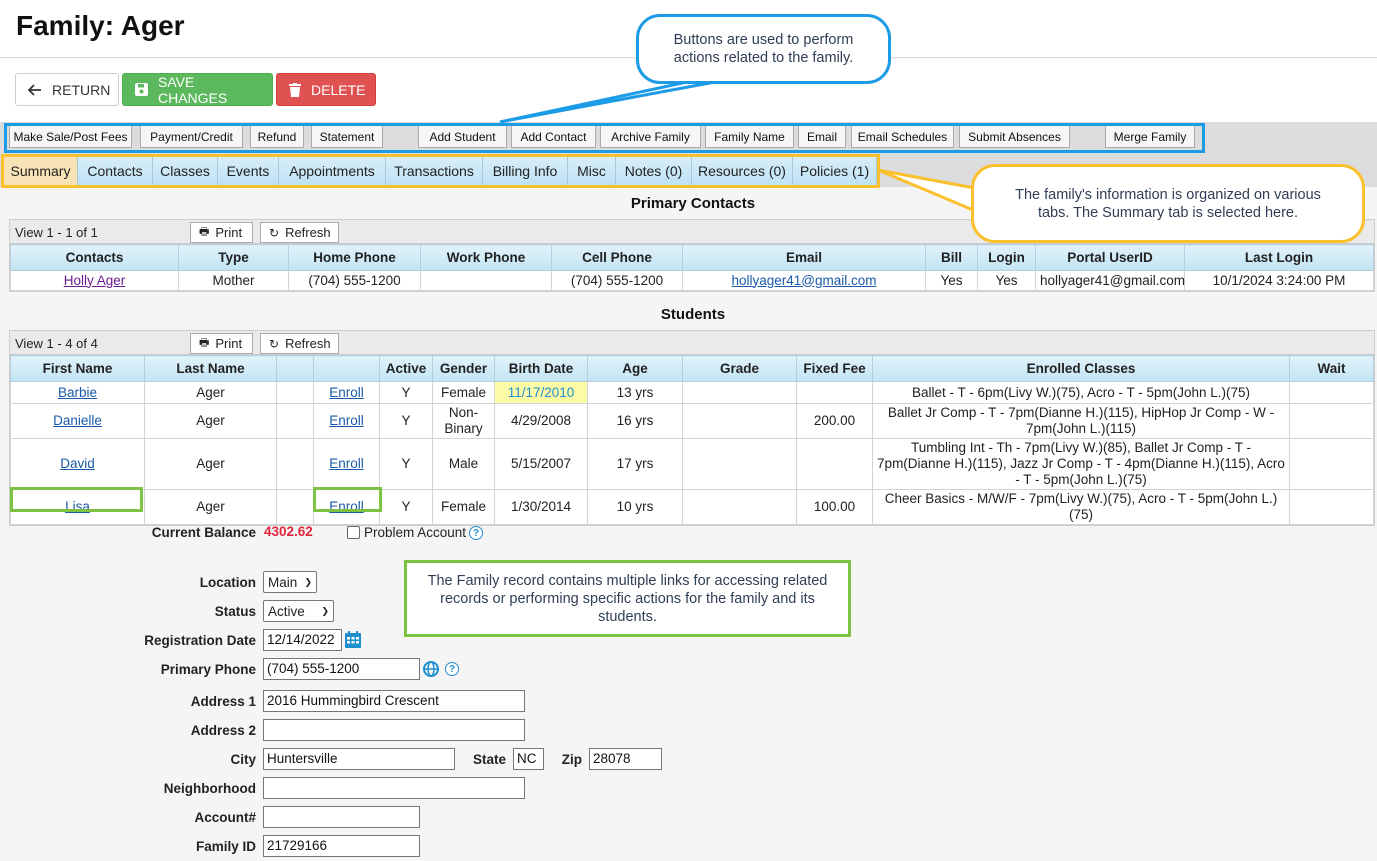 This screenshot has width=1377, height=861. Describe the element at coordinates (197, 89) in the screenshot. I see `save-changes-button: SAVE CHANGES` at that location.